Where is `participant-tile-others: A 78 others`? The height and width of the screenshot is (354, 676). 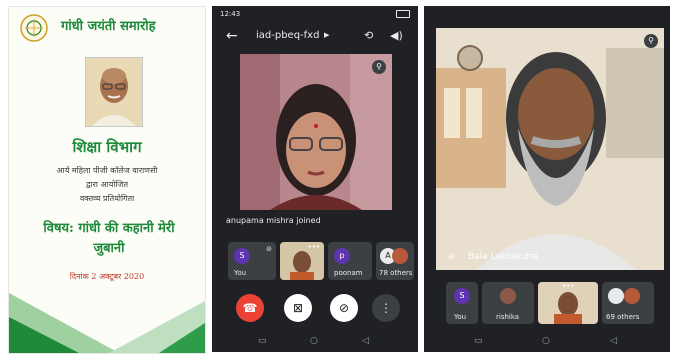
participant-tile-others: A 78 others is located at coordinates (395, 261).